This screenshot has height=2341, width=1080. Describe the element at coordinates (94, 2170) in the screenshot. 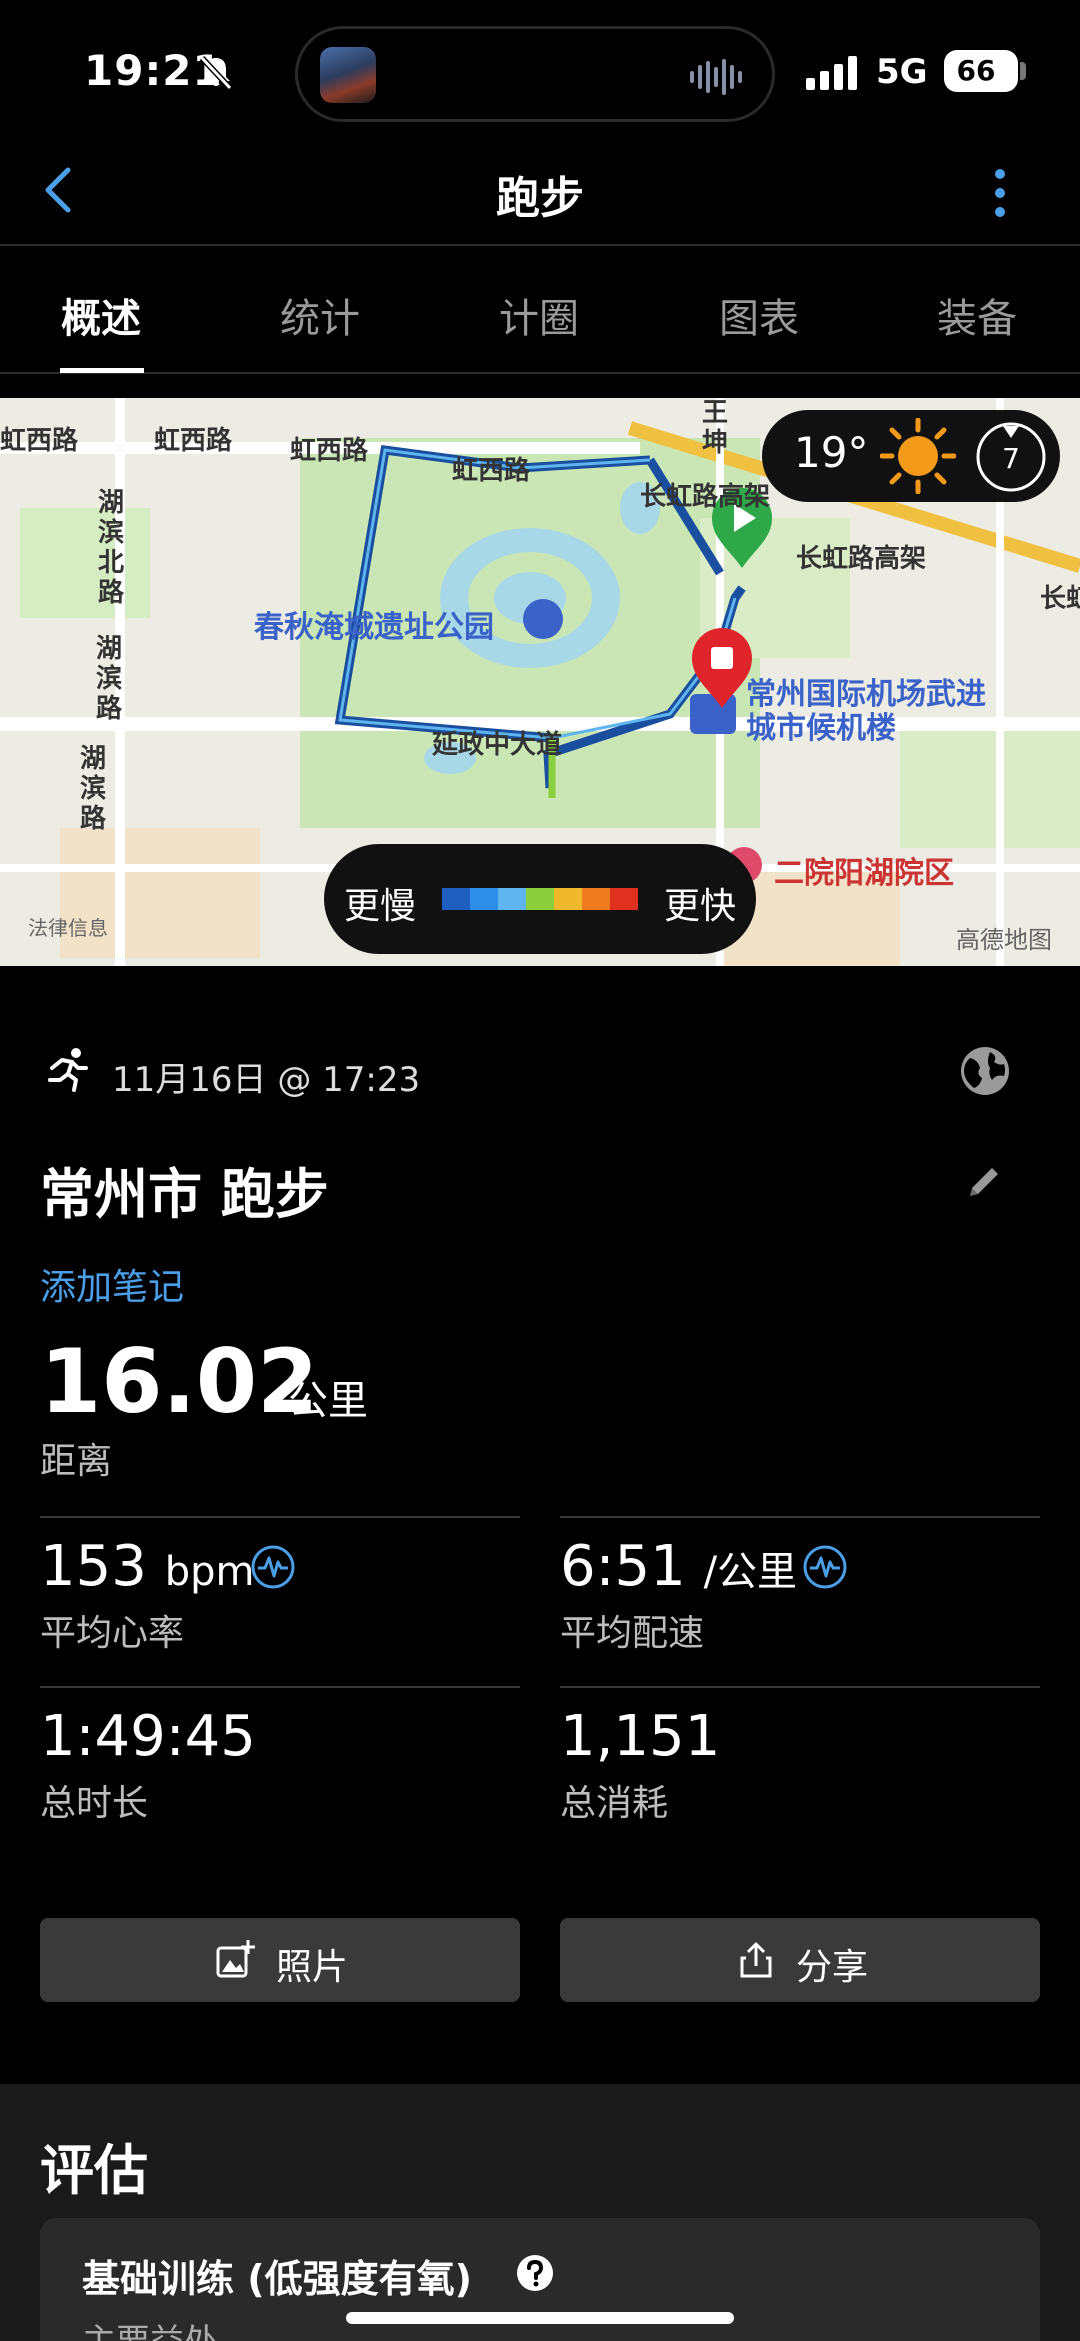

I see `evaluation-heading: 评估` at that location.